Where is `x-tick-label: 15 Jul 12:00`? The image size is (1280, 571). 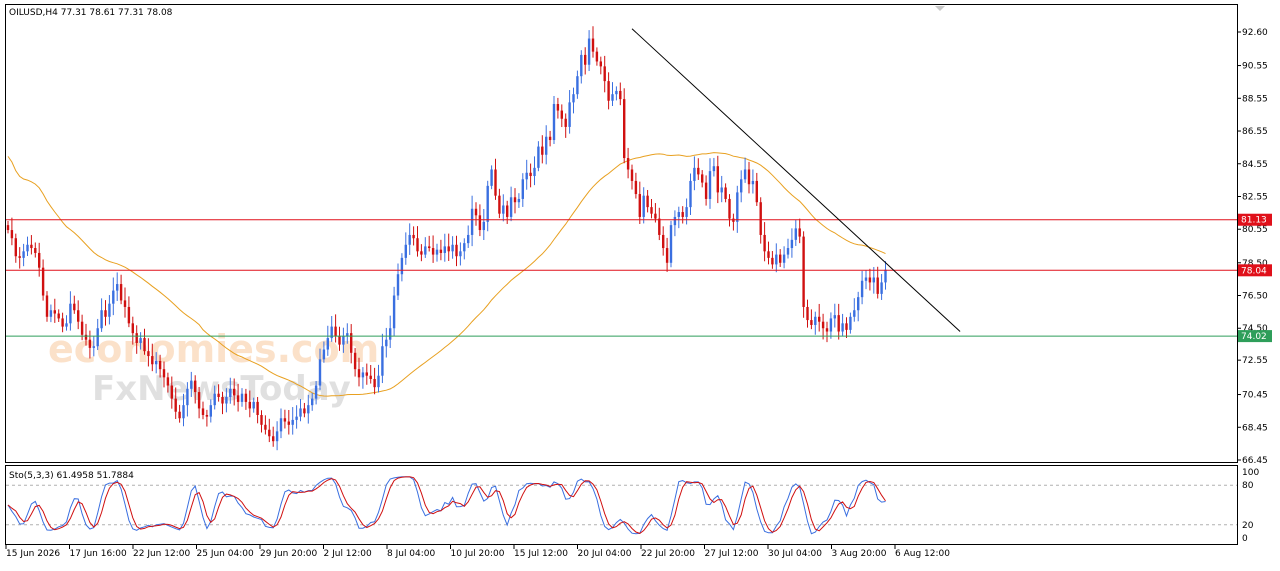 x-tick-label: 15 Jul 12:00 is located at coordinates (541, 554).